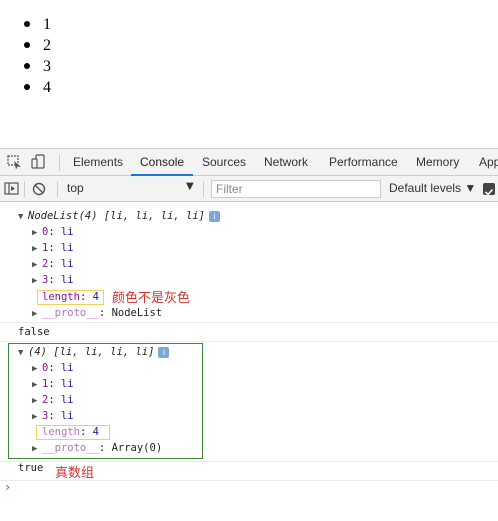 The width and height of the screenshot is (498, 521). I want to click on tabbar-divider, so click(59, 163).